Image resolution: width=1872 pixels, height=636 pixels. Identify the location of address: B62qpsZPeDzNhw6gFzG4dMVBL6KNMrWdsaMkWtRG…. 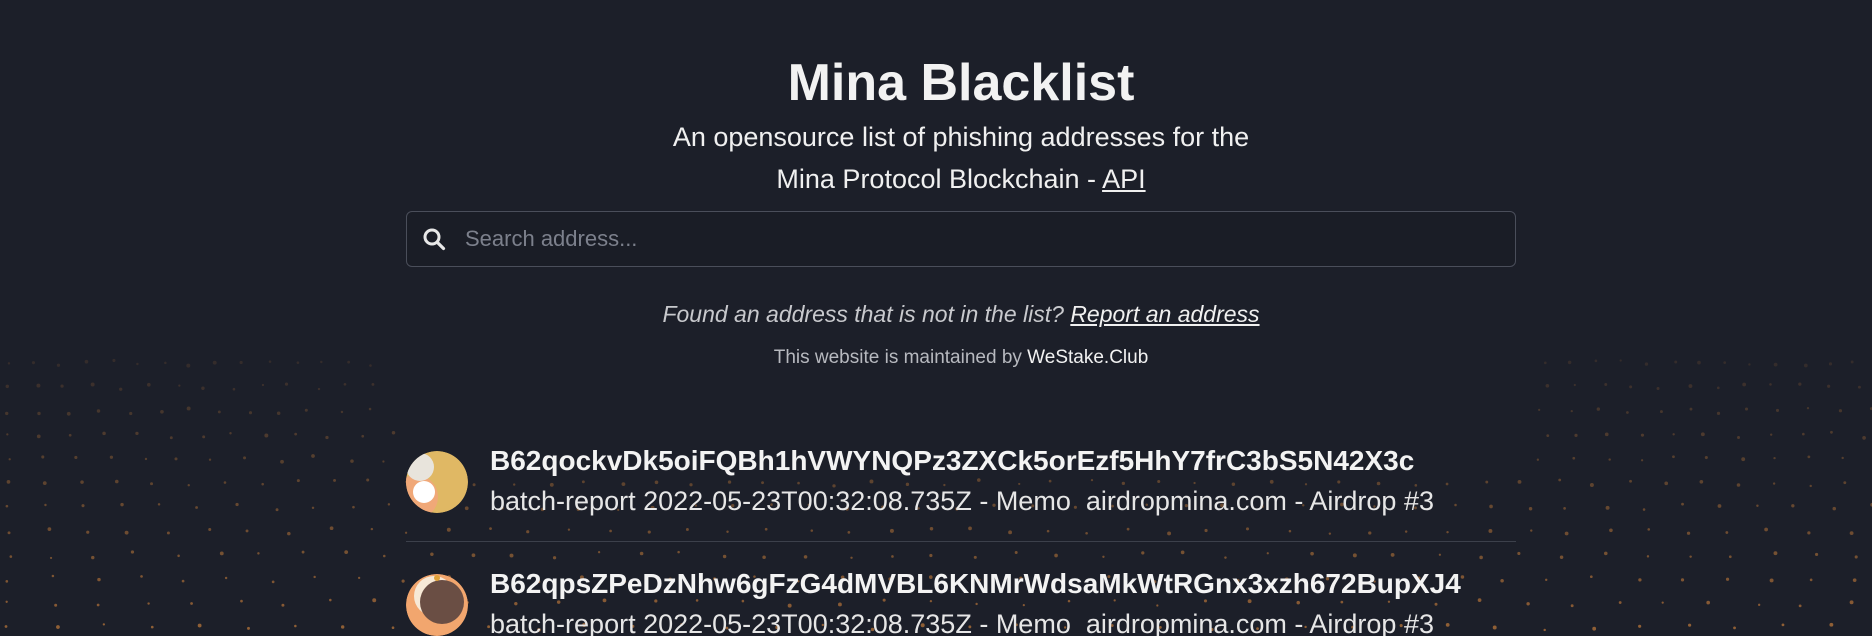
(975, 583).